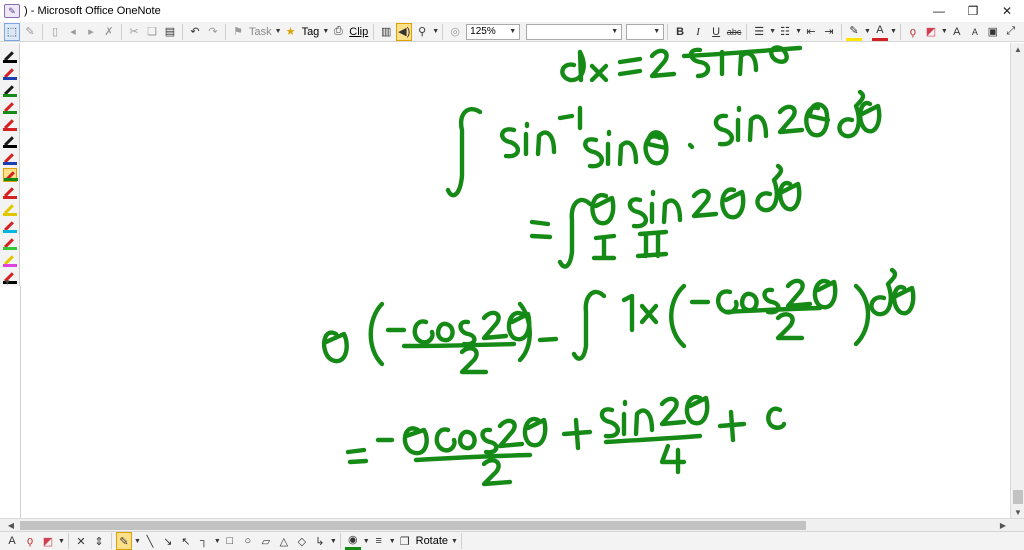 The height and width of the screenshot is (550, 1024). What do you see at coordinates (358, 32) in the screenshot?
I see `clip-button: Clip` at bounding box center [358, 32].